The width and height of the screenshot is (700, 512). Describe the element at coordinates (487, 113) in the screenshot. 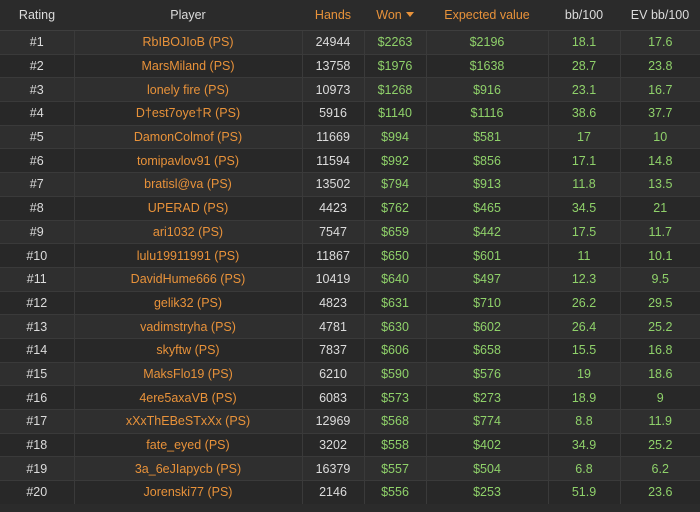

I see `row-expected-value: $1116` at that location.